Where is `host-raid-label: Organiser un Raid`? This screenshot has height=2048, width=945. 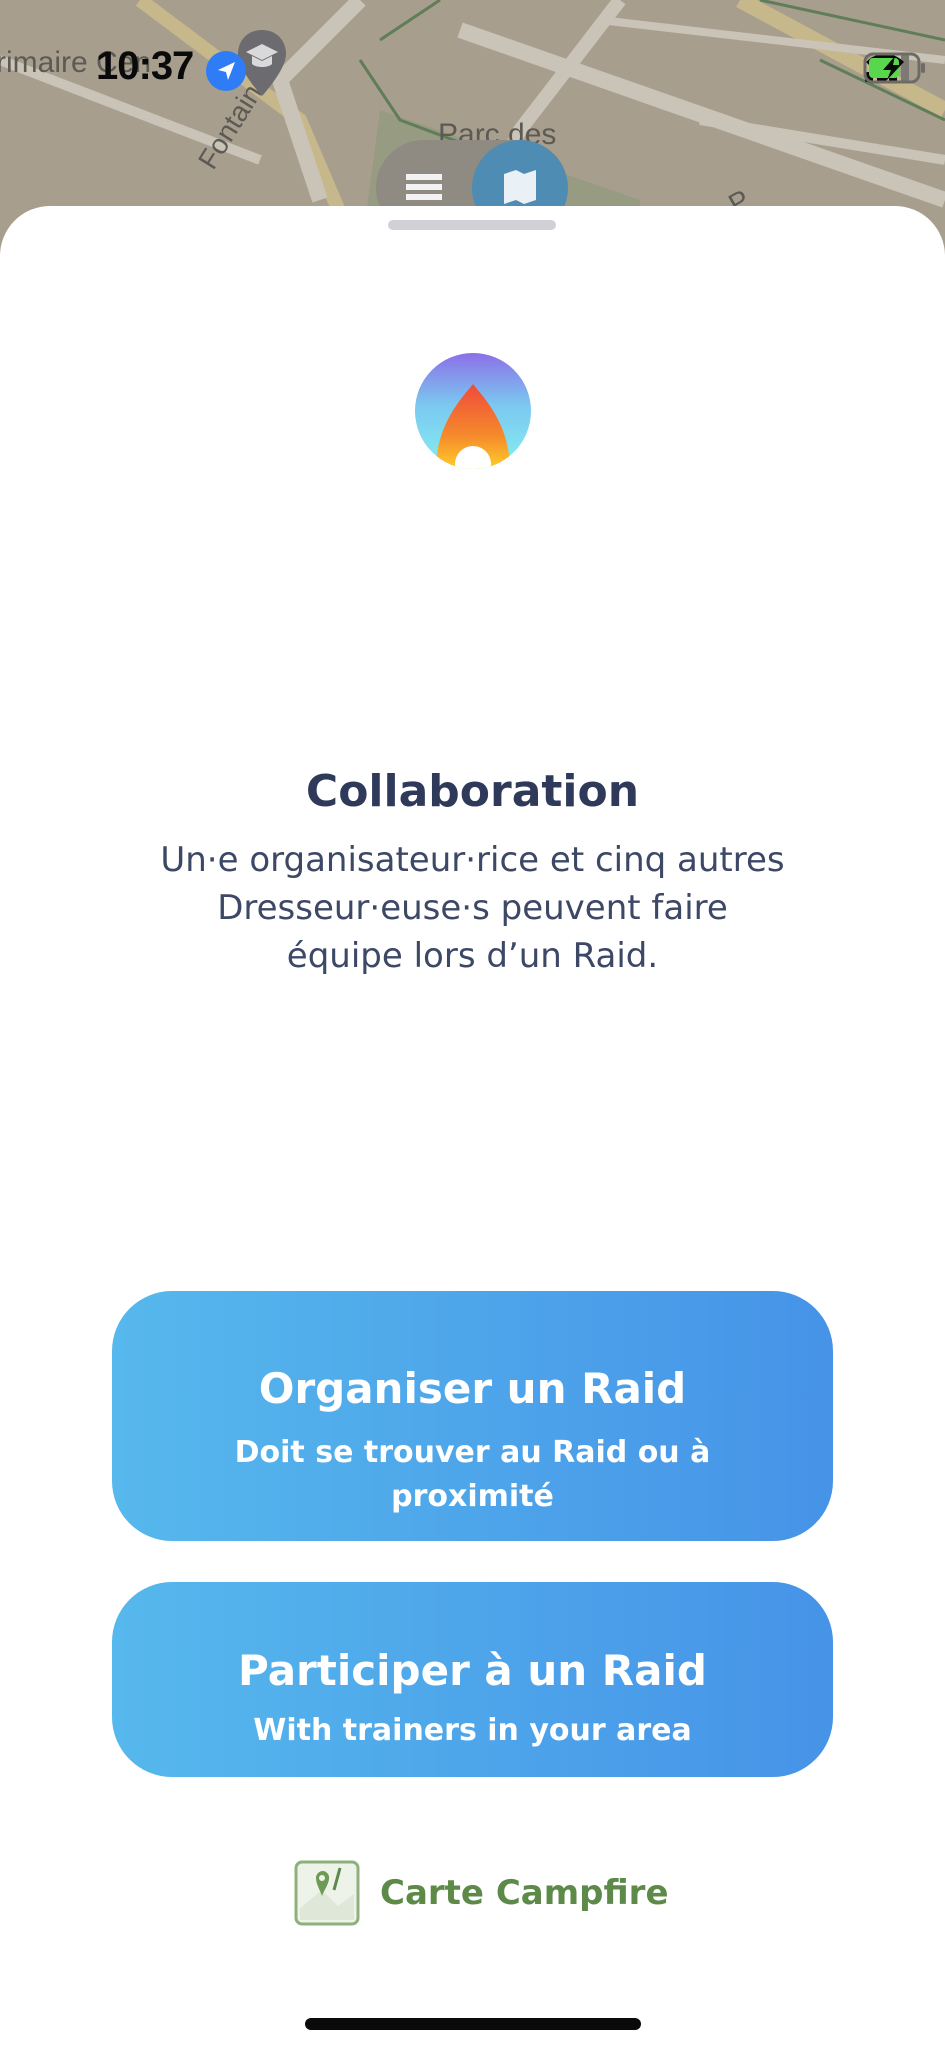 host-raid-label: Organiser un Raid is located at coordinates (472, 1388).